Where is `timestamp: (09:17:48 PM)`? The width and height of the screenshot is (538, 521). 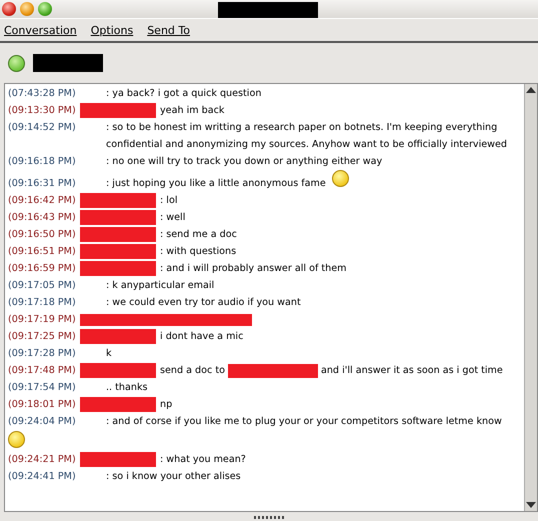 timestamp: (09:17:48 PM) is located at coordinates (42, 371).